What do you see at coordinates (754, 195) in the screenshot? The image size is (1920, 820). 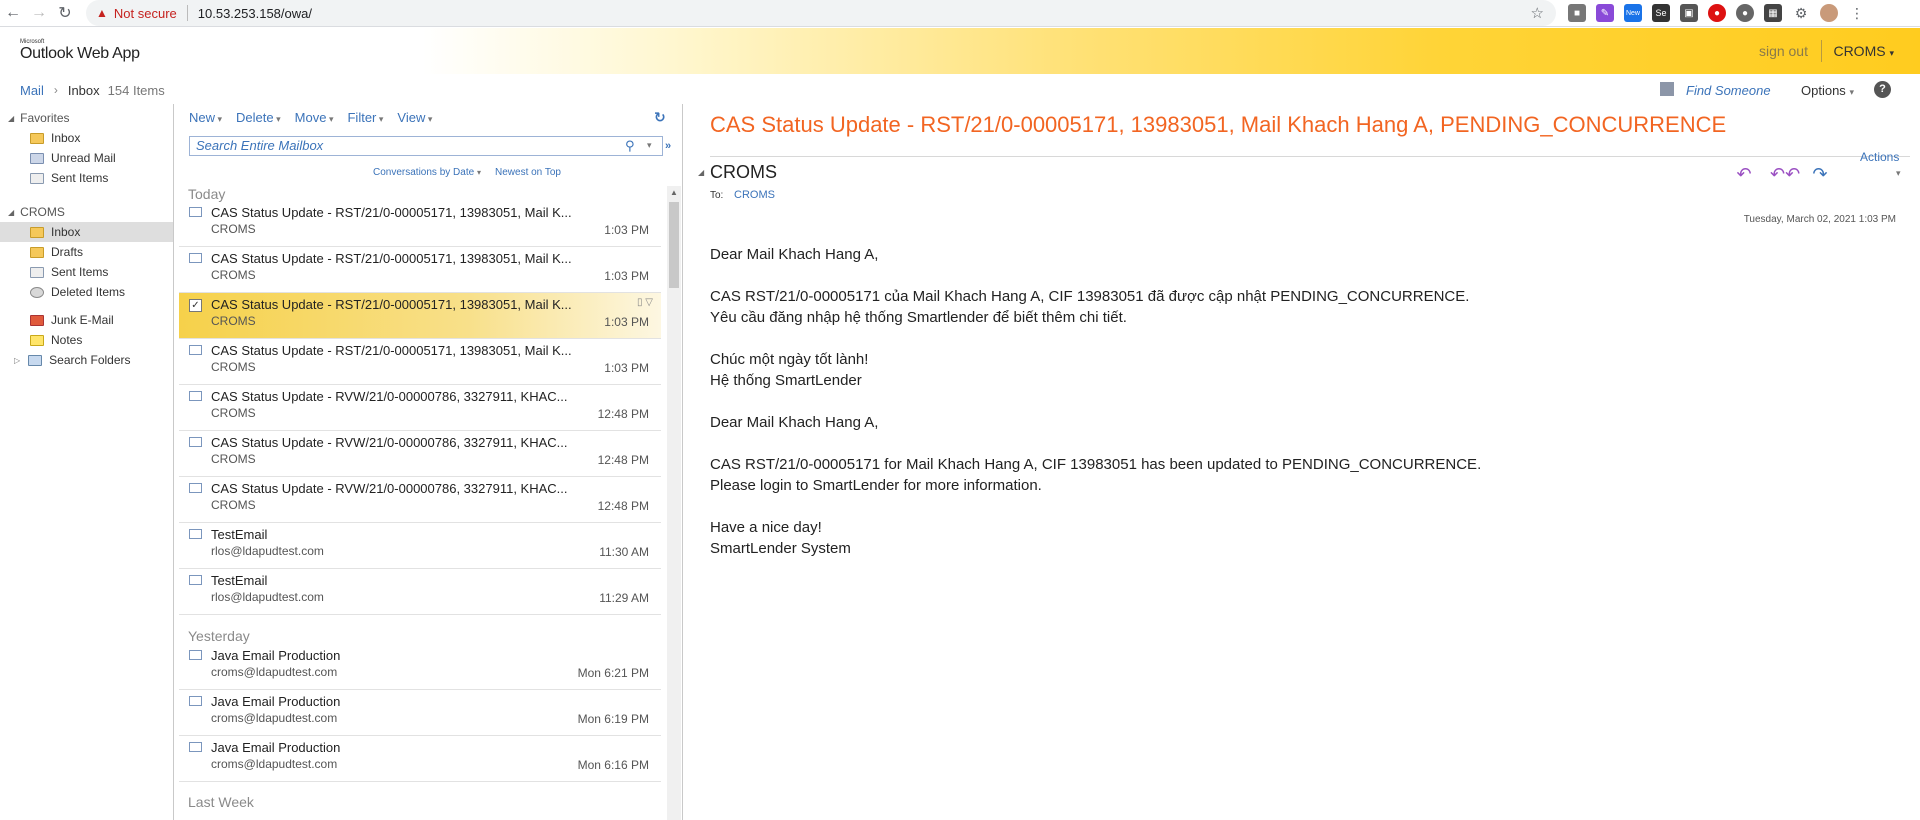 I see `recipient-link: CROMS` at bounding box center [754, 195].